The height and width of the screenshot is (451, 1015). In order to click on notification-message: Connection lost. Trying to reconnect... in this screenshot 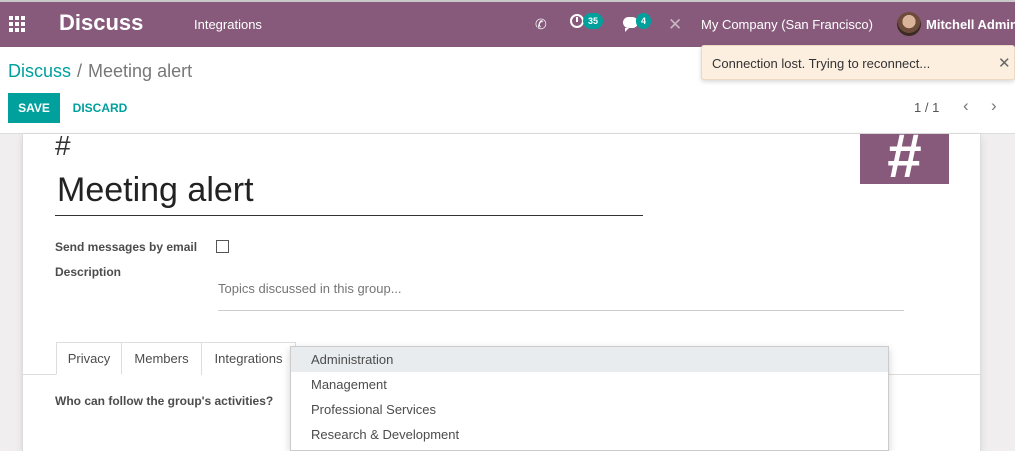, I will do `click(821, 63)`.